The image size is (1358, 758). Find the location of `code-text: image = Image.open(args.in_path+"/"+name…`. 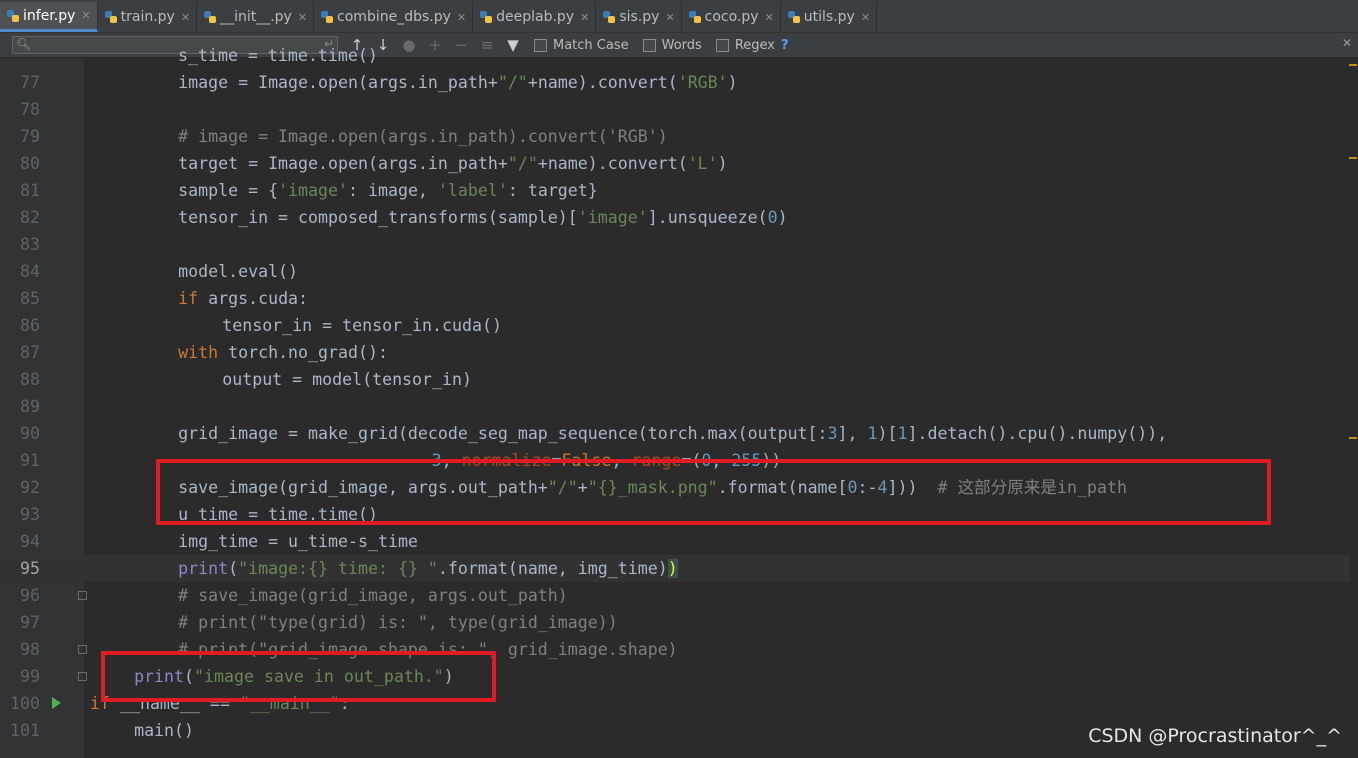

code-text: image = Image.open(args.in_path+"/"+name… is located at coordinates (458, 82).